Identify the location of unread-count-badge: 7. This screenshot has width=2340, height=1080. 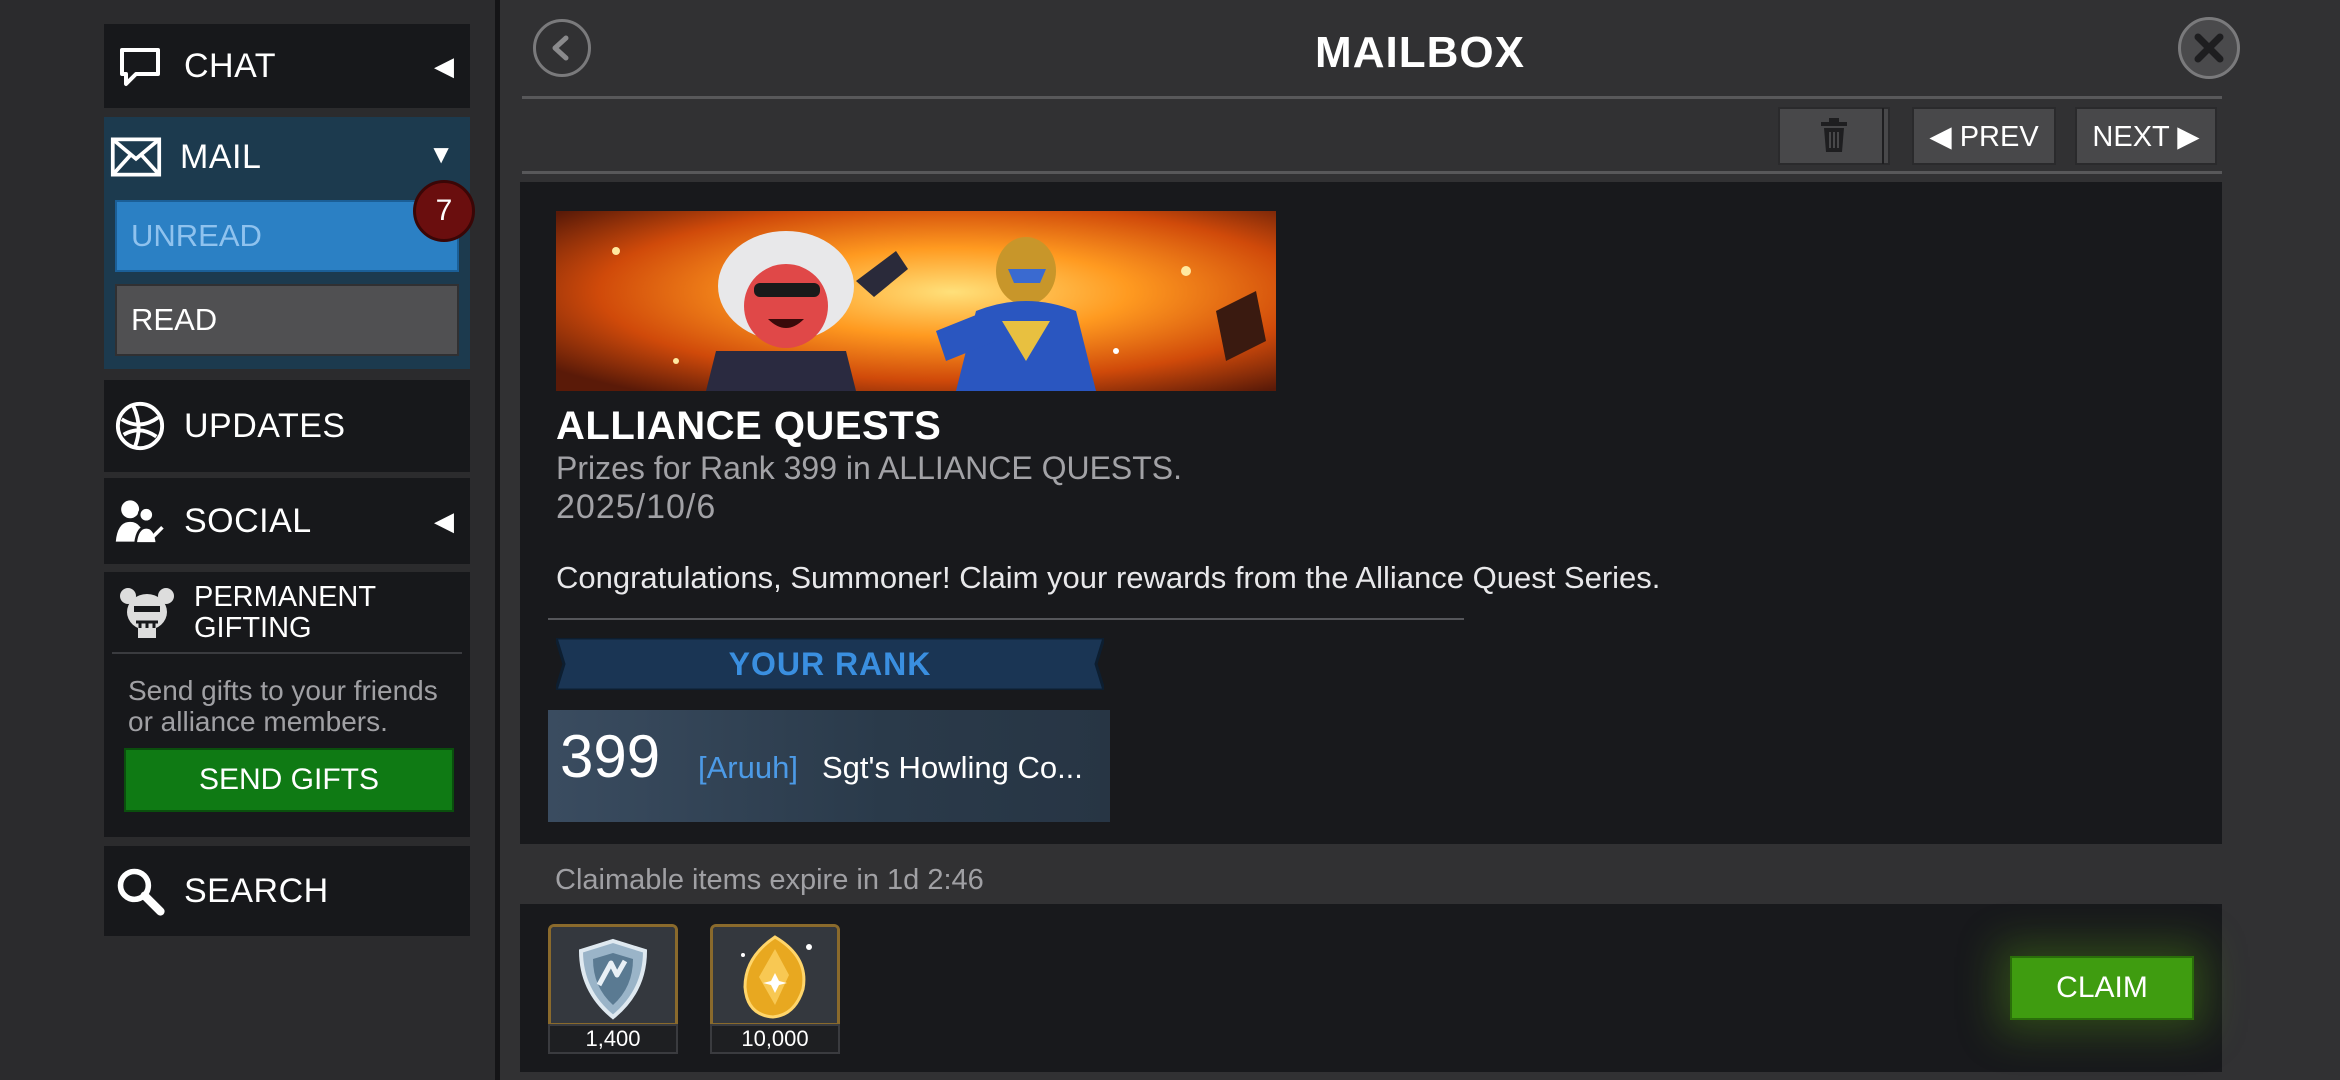
(444, 211).